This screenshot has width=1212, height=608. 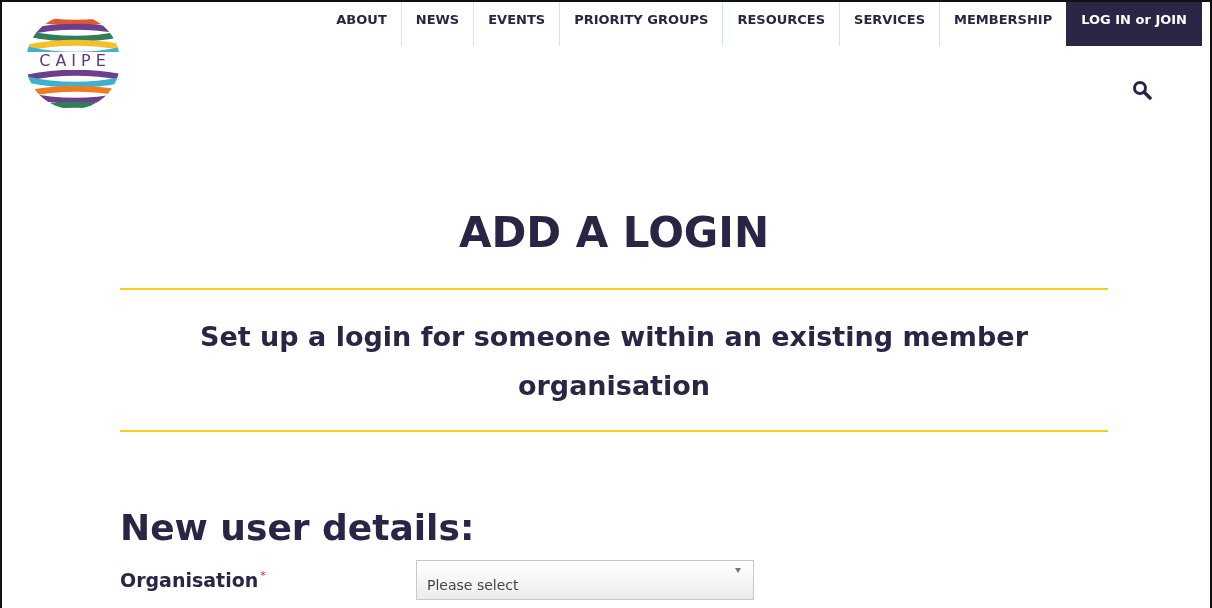 What do you see at coordinates (1142, 90) in the screenshot?
I see `search-icon` at bounding box center [1142, 90].